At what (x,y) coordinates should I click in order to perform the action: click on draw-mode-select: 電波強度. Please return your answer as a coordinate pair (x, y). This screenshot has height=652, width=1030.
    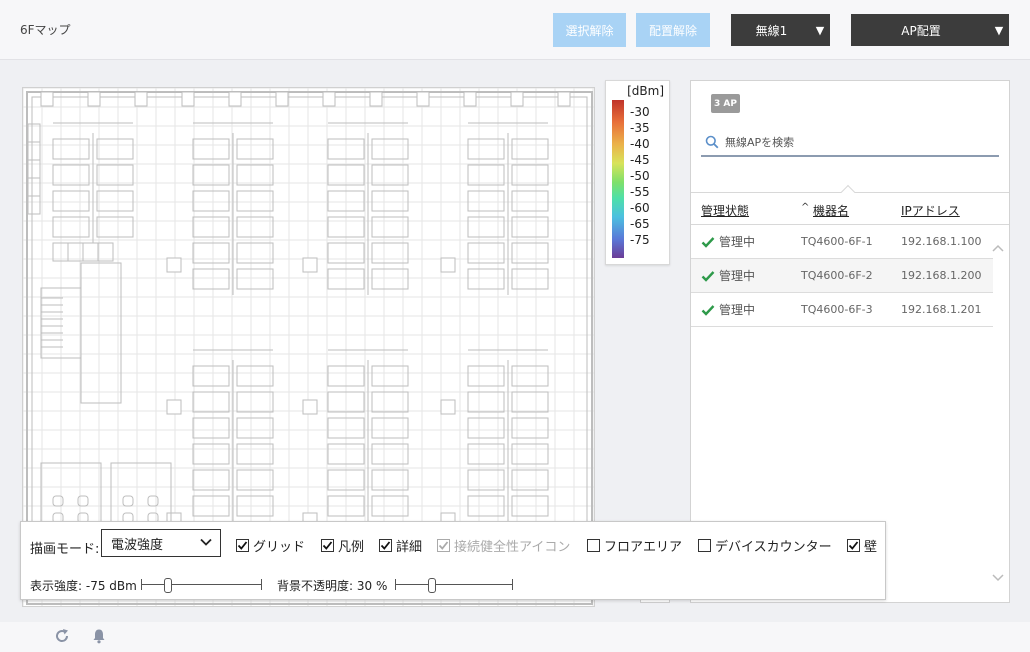
    Looking at the image, I should click on (161, 543).